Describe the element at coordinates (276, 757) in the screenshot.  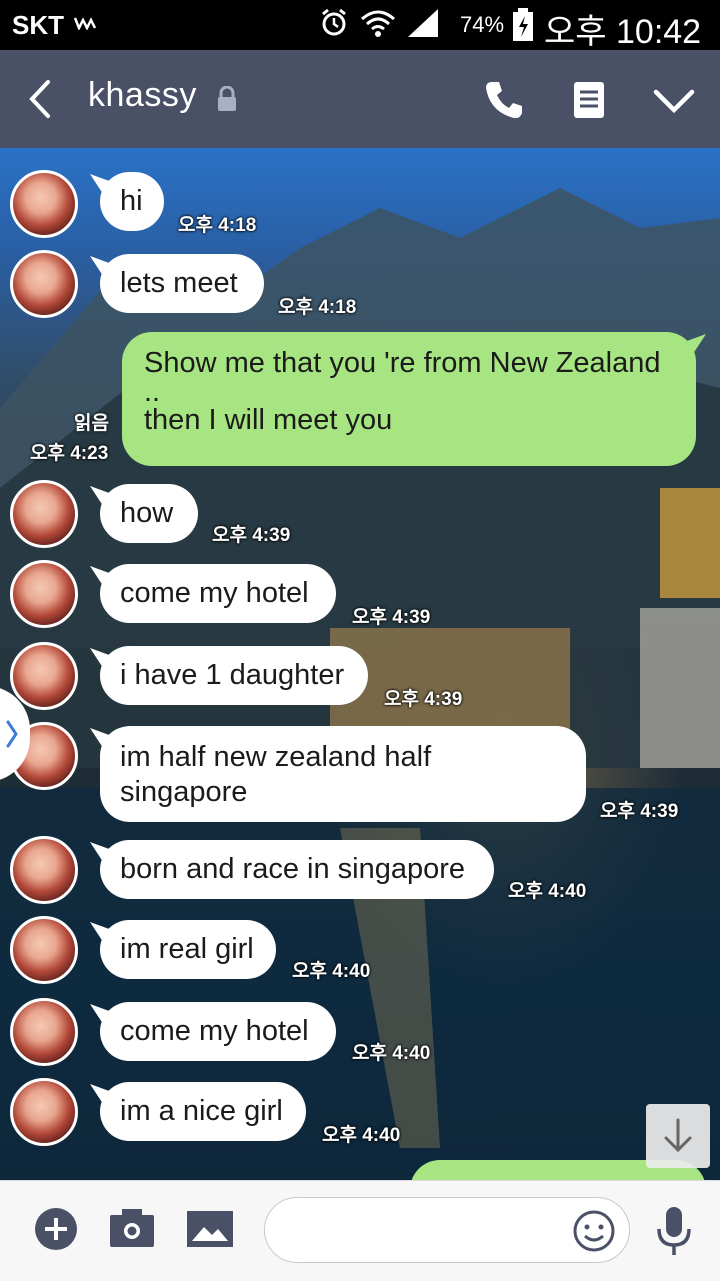
I see `message-line: im half new zealand half` at that location.